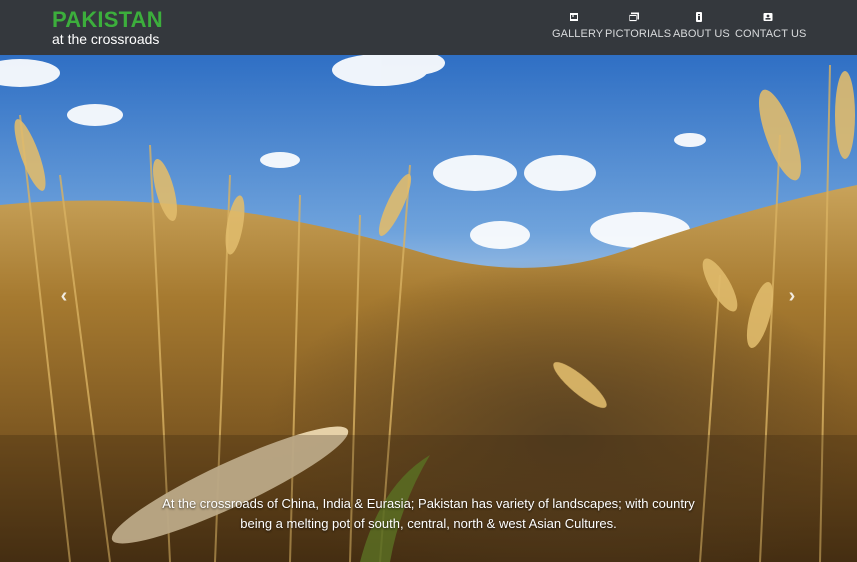  Describe the element at coordinates (578, 25) in the screenshot. I see `nav-item-gallery: GALLERY` at that location.